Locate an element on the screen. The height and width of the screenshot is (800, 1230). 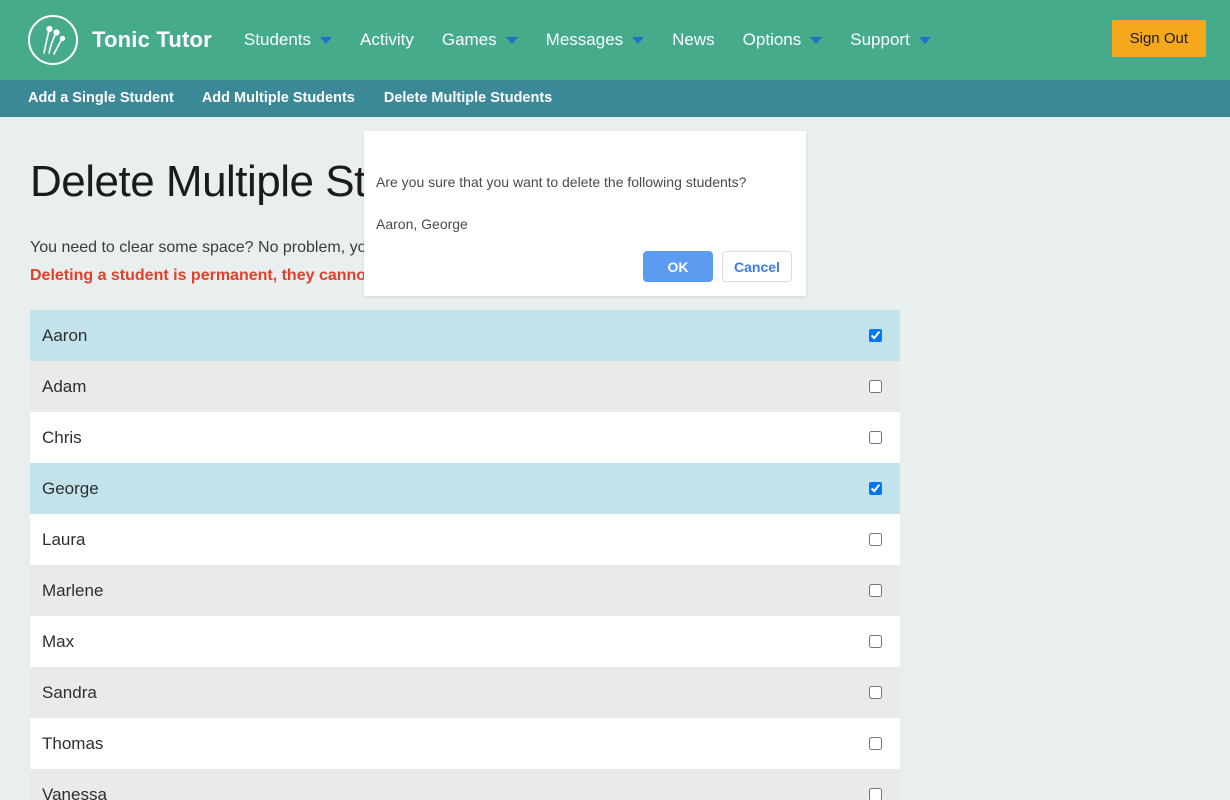
sign-out-button: Sign Out is located at coordinates (1158, 38).